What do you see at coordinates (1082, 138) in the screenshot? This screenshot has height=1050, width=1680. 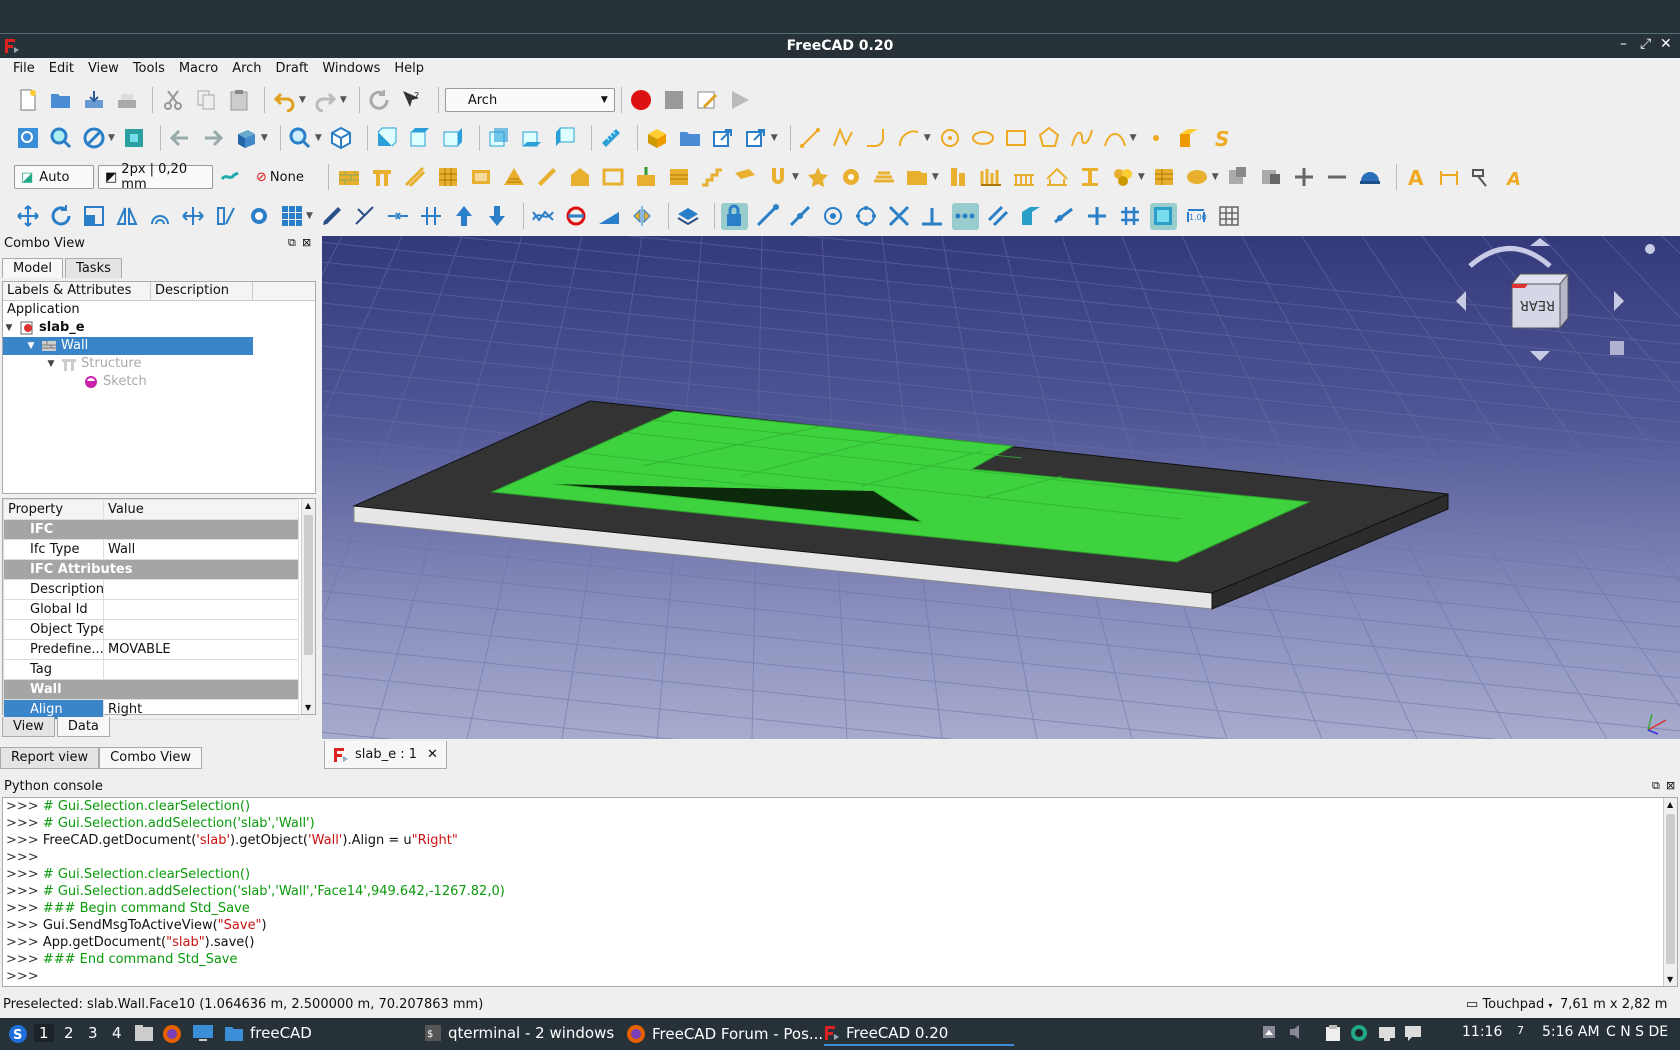 I see `draft-bspline-icon` at bounding box center [1082, 138].